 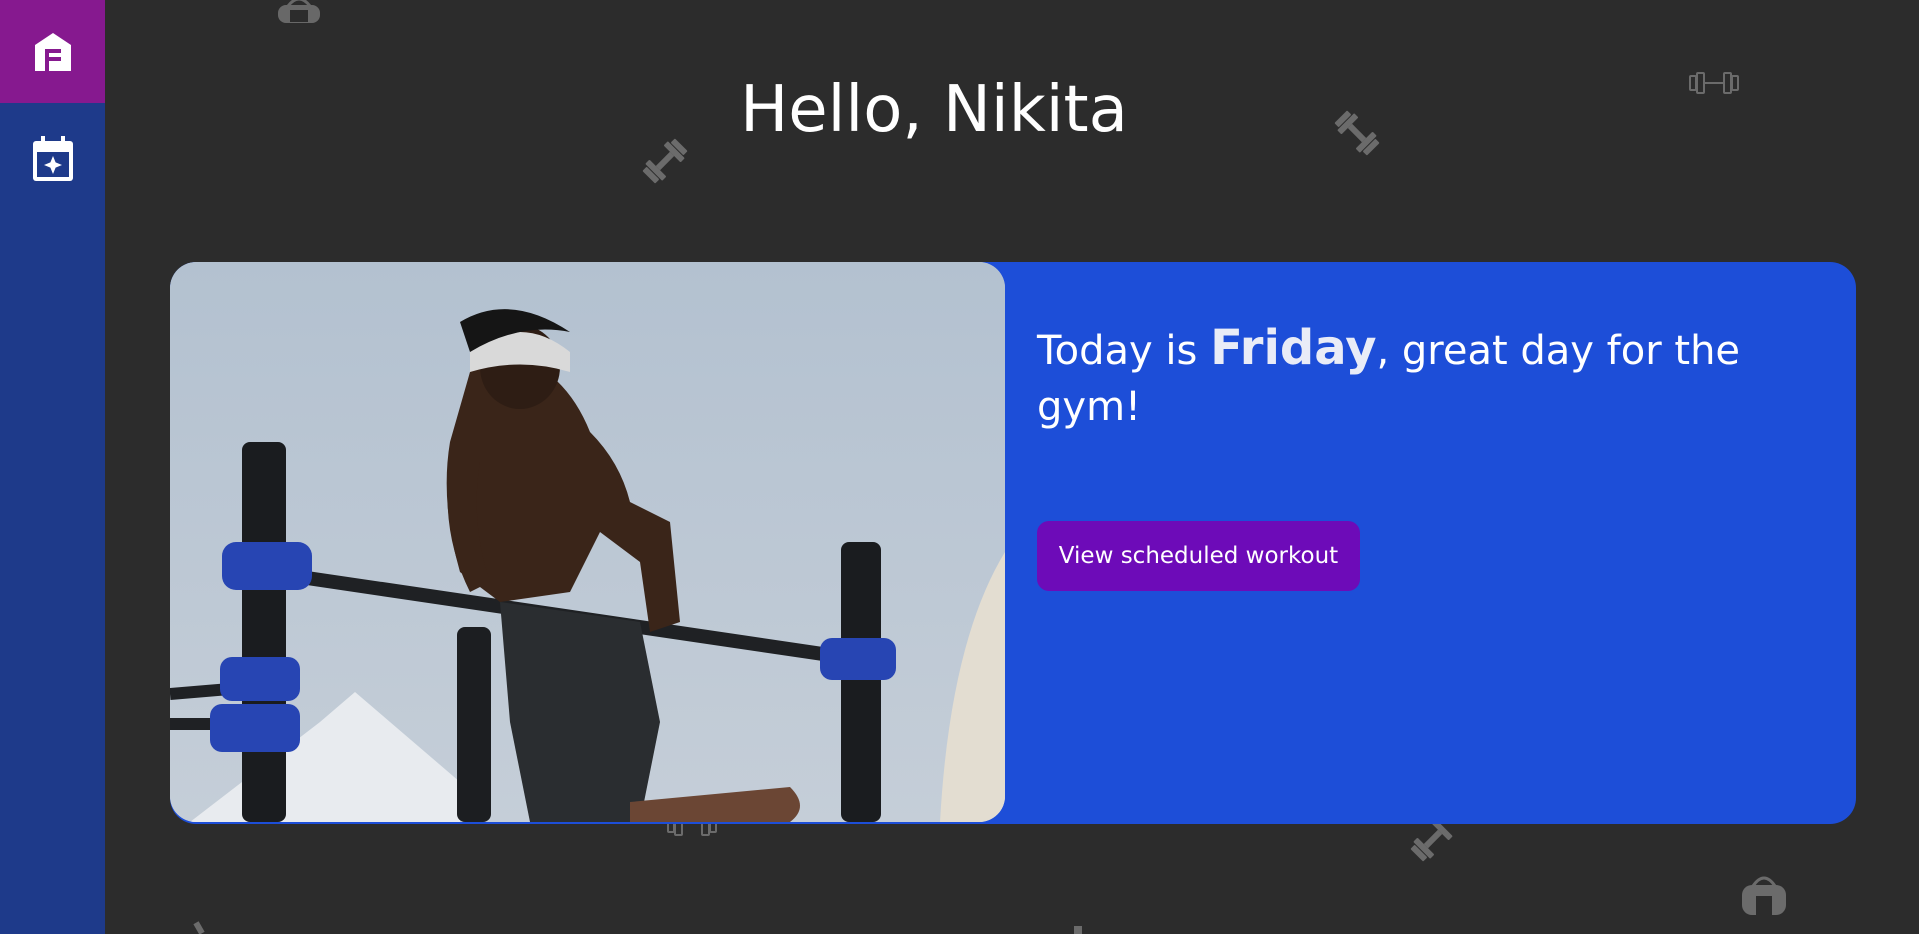 I want to click on home-icon, so click(x=52, y=51).